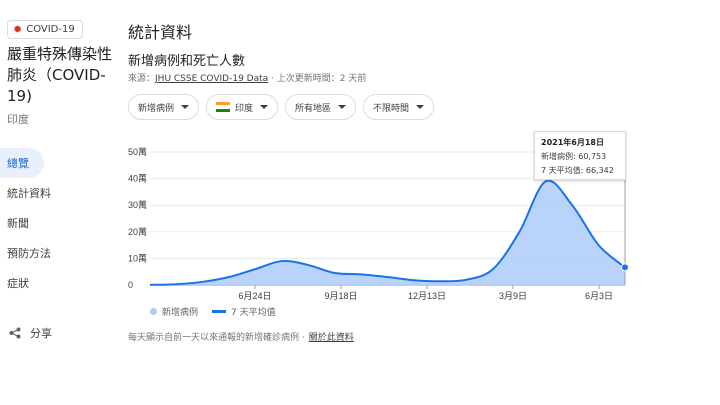 Image resolution: width=720 pixels, height=405 pixels. I want to click on share-button: 分享, so click(30, 333).